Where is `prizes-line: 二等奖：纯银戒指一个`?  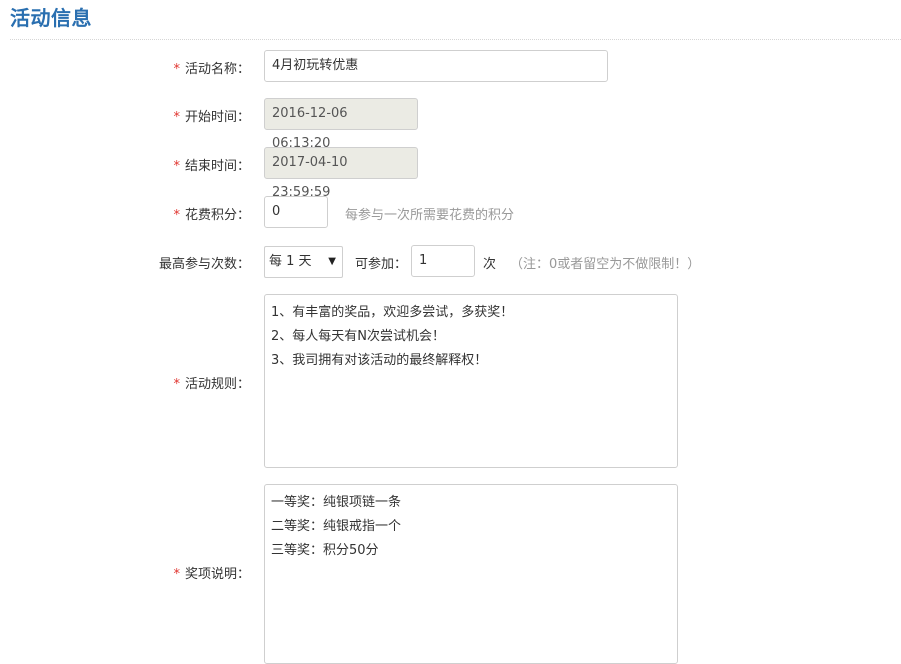
prizes-line: 二等奖：纯银戒指一个 is located at coordinates (336, 526).